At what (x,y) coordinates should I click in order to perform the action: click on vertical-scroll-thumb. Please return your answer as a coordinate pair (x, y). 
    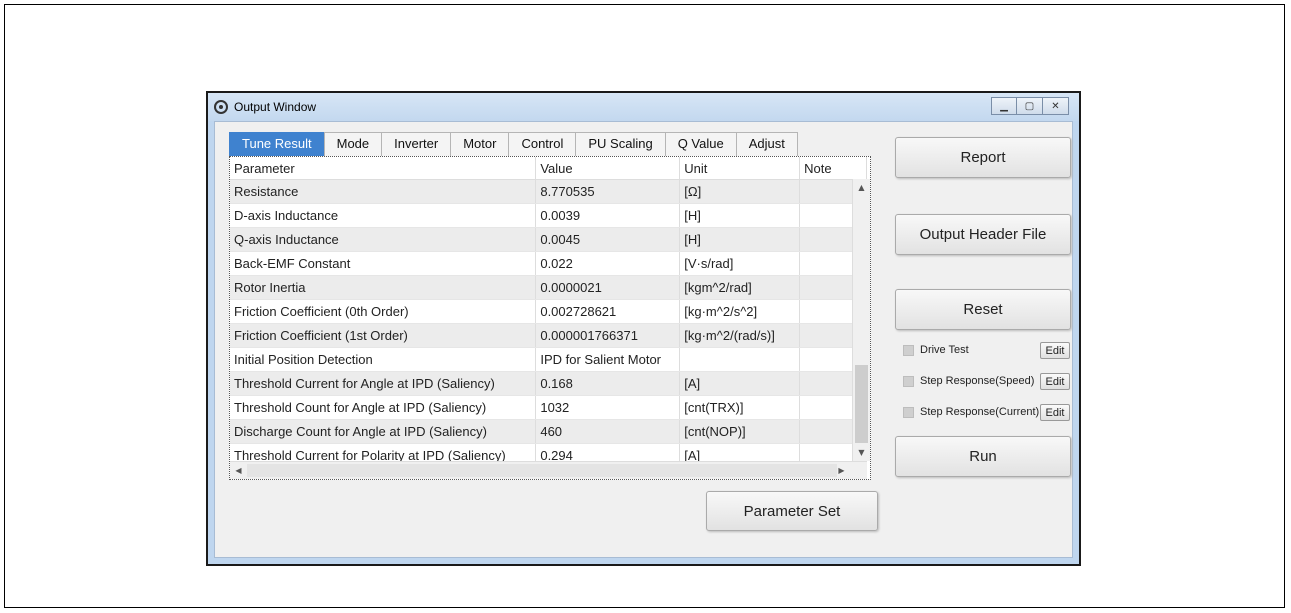
    Looking at the image, I should click on (861, 404).